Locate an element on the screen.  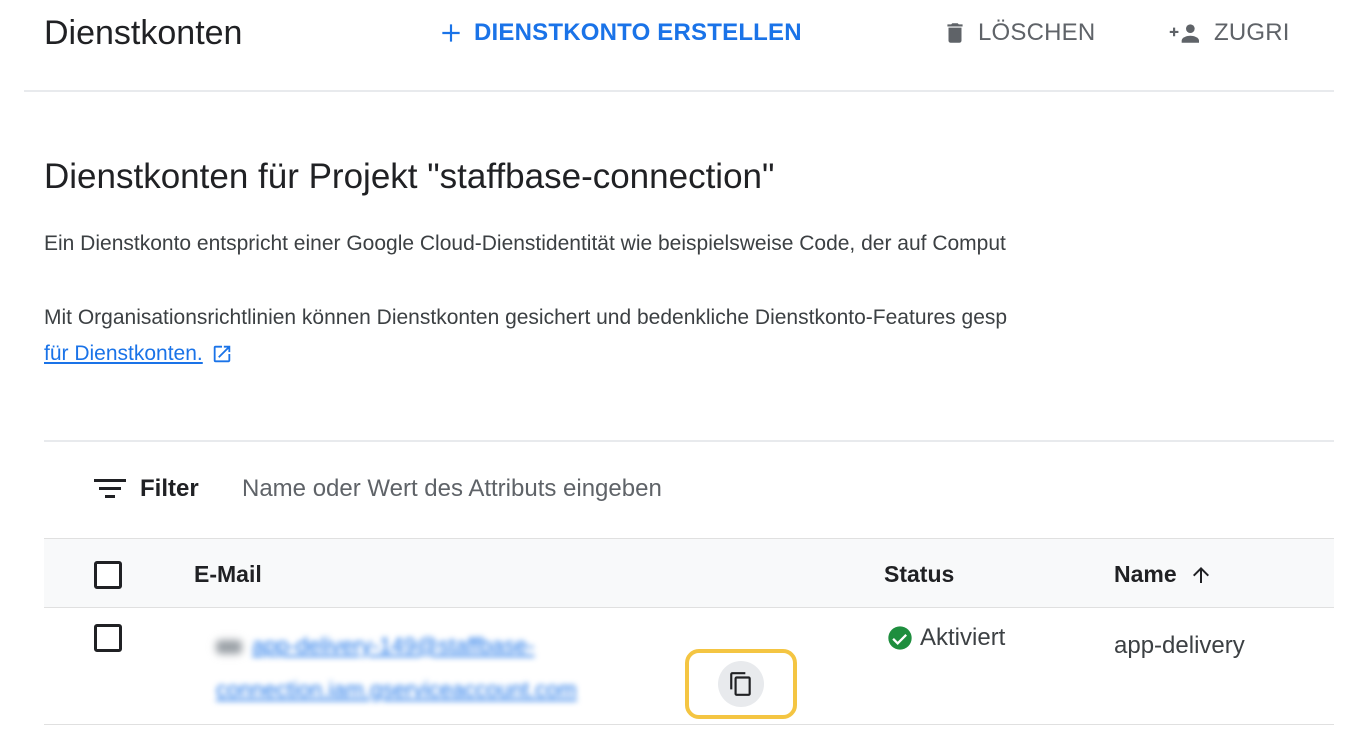
column-header-email: E-Mail is located at coordinates (228, 574).